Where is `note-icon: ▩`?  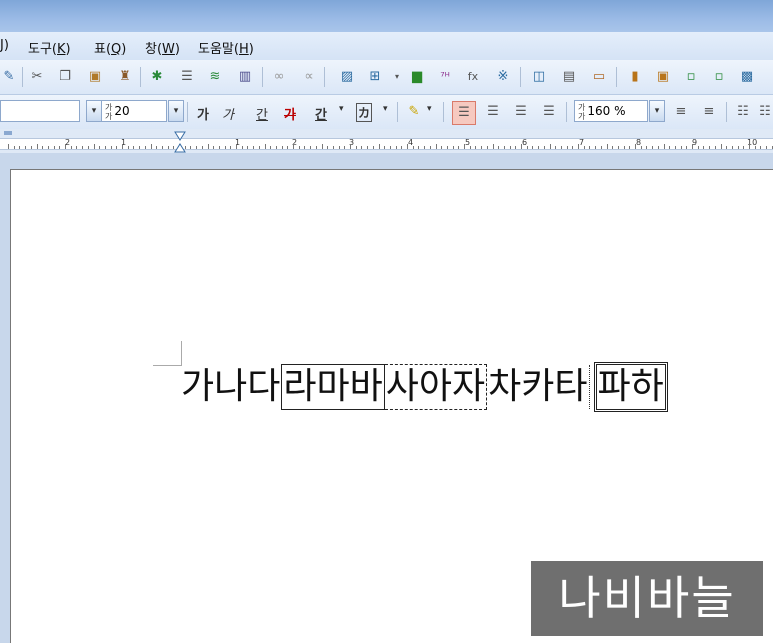
note-icon: ▩ is located at coordinates (747, 77).